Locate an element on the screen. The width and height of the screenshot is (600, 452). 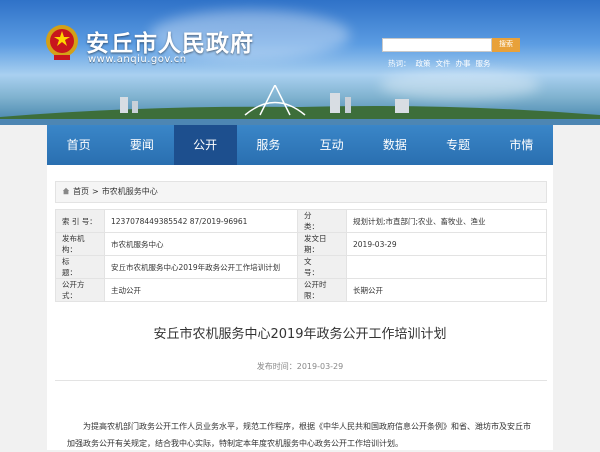
nav-item-topics: 专题 is located at coordinates (458, 145).